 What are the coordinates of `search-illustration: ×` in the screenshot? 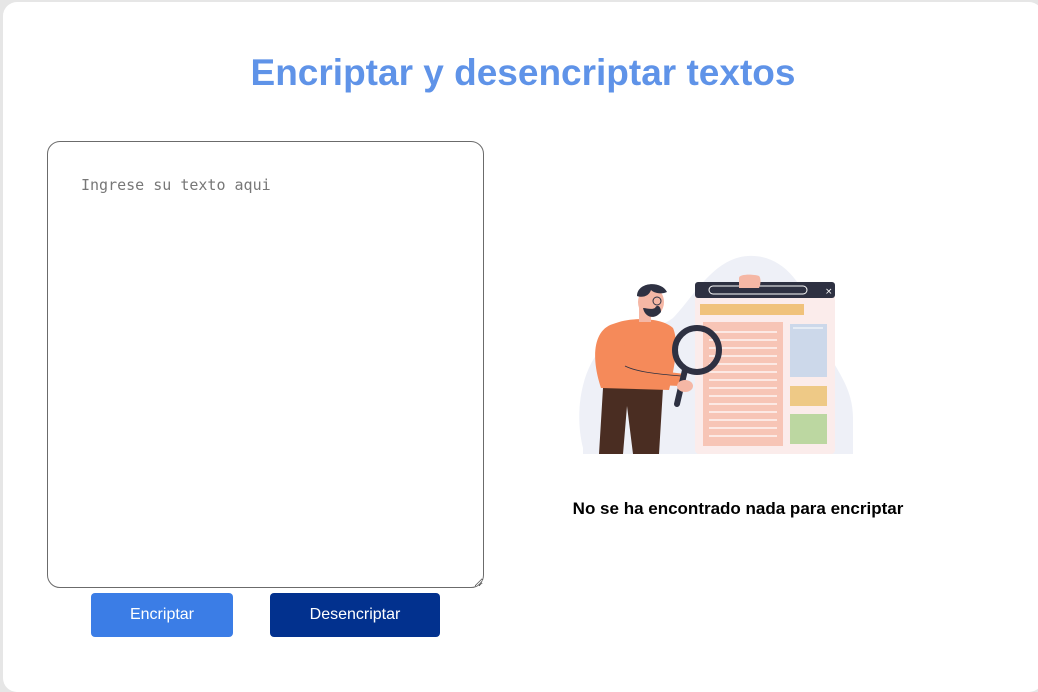 It's located at (716, 354).